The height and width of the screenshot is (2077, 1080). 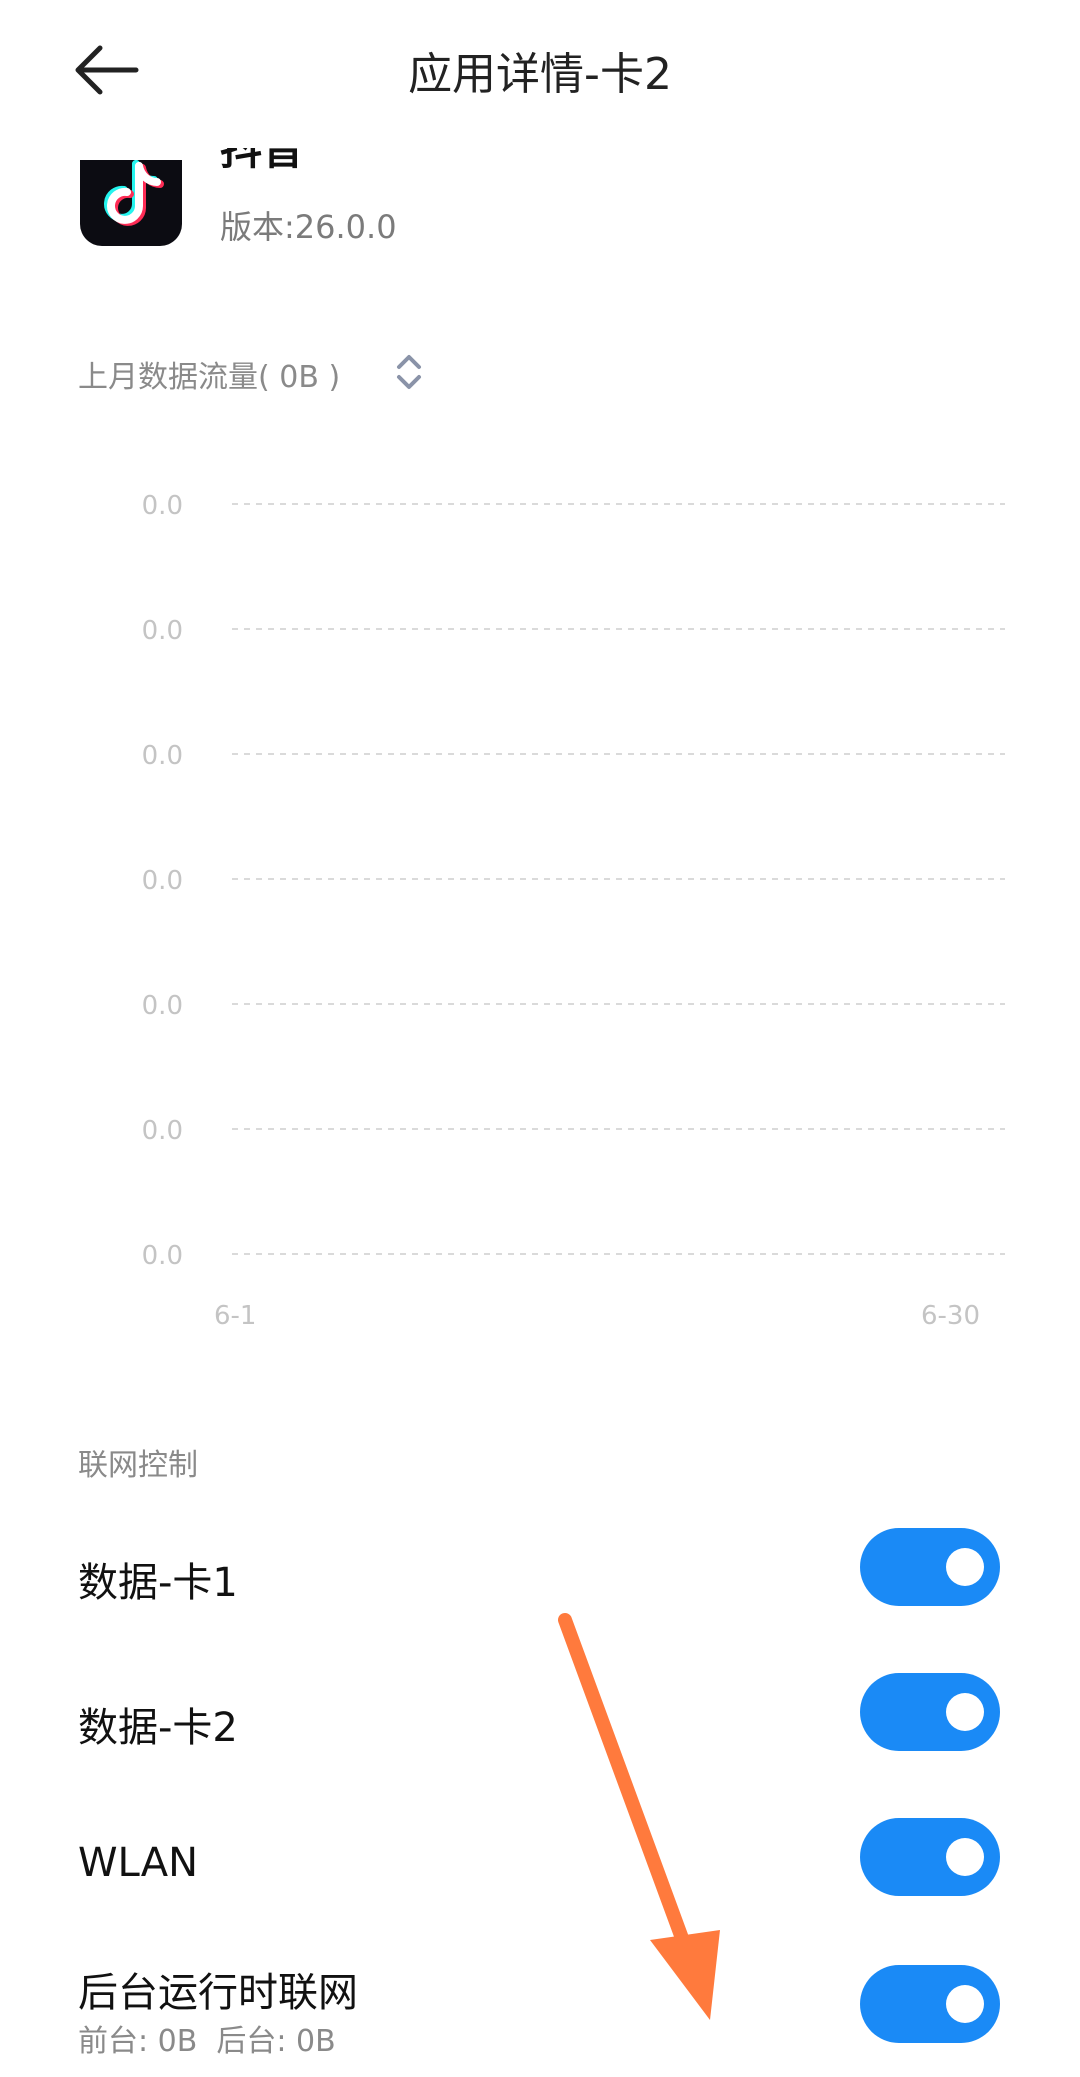 What do you see at coordinates (930, 2004) in the screenshot?
I see `background-network-toggle` at bounding box center [930, 2004].